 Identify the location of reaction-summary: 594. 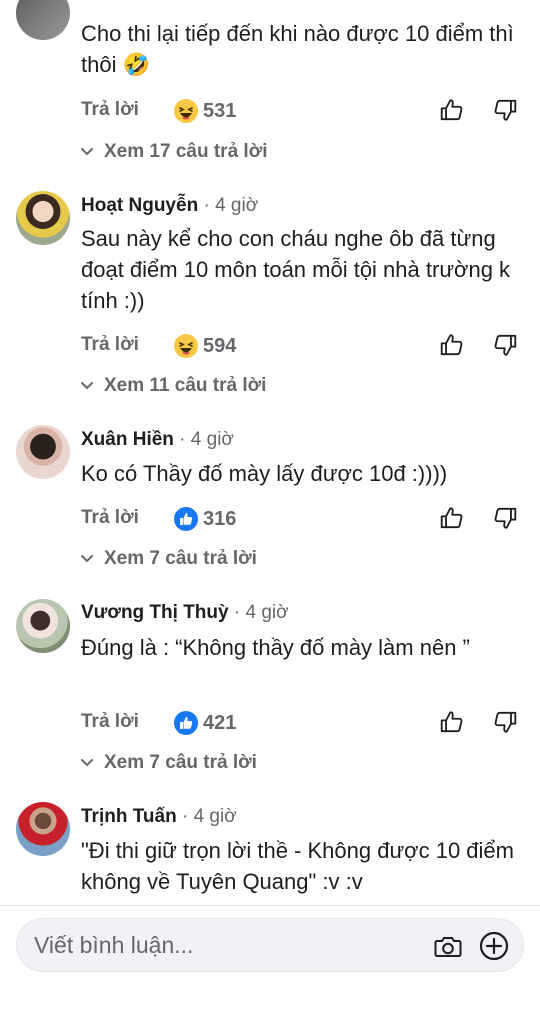
(204, 346).